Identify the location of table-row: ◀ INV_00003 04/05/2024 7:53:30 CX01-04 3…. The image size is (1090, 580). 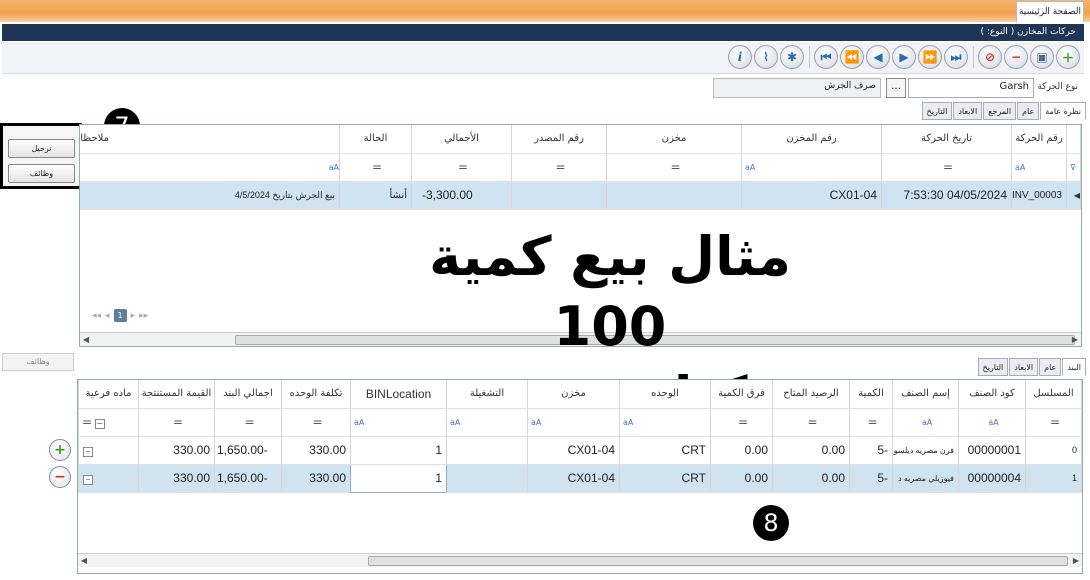
(580, 195).